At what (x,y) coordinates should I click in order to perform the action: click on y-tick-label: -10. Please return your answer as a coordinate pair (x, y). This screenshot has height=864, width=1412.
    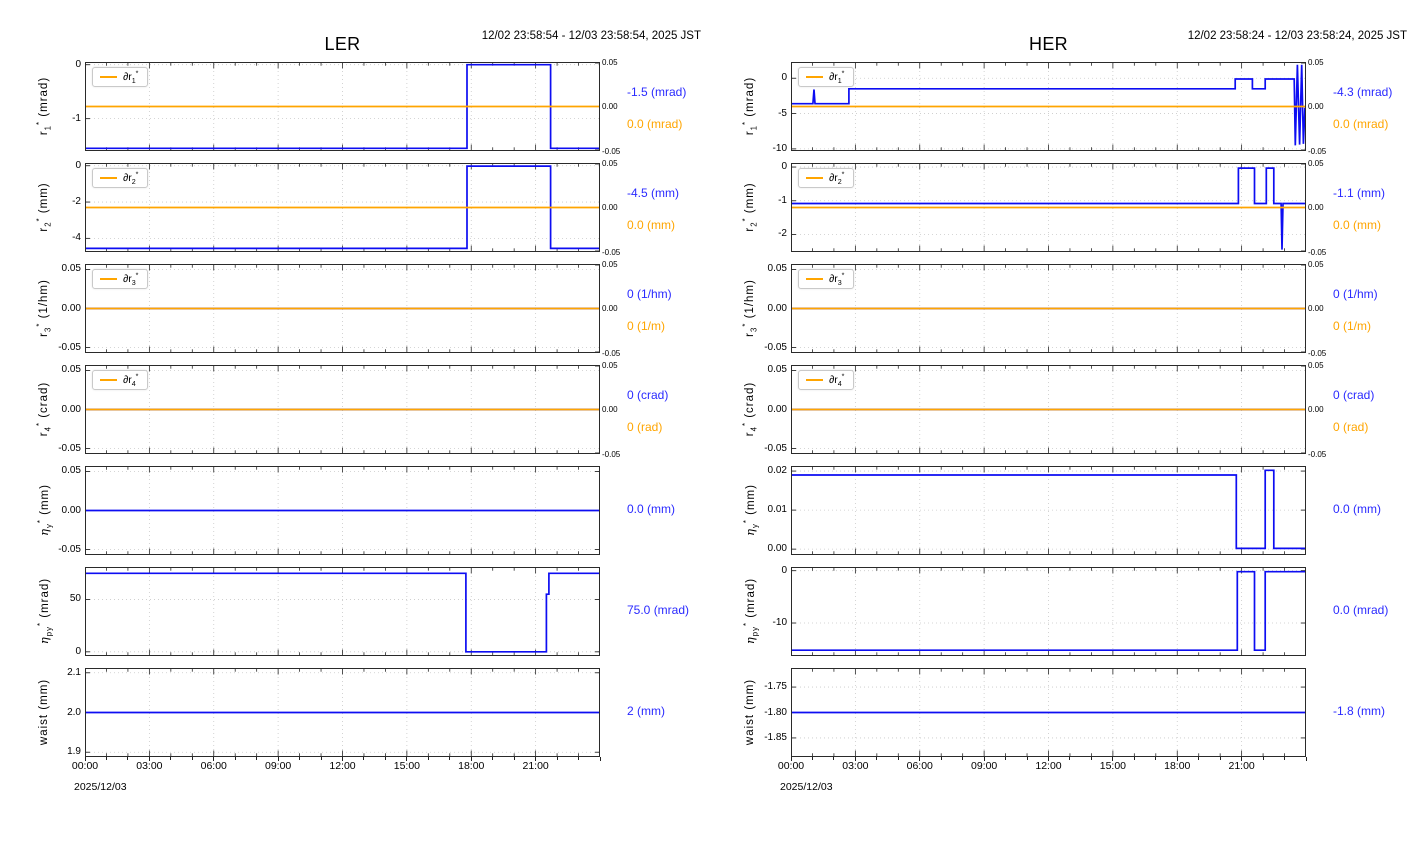
    Looking at the image, I should click on (779, 623).